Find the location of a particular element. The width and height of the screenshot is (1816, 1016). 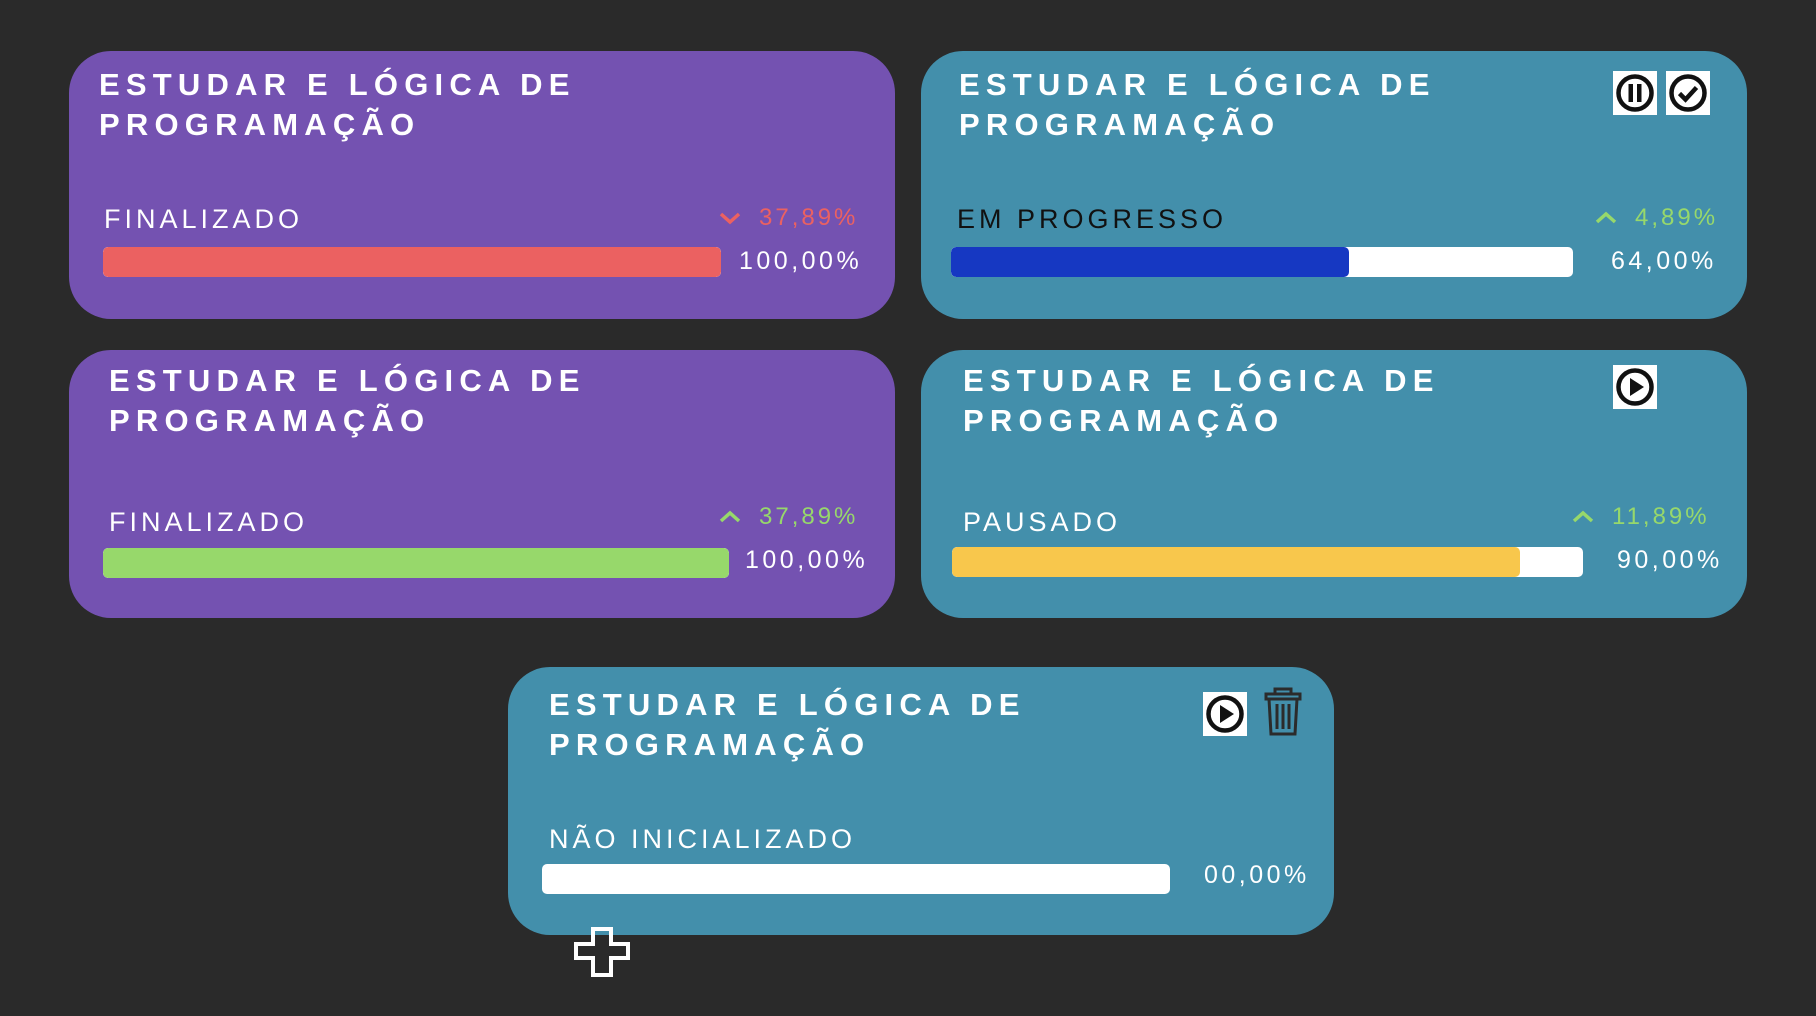

progress-percent: 64,00% is located at coordinates (1664, 261).